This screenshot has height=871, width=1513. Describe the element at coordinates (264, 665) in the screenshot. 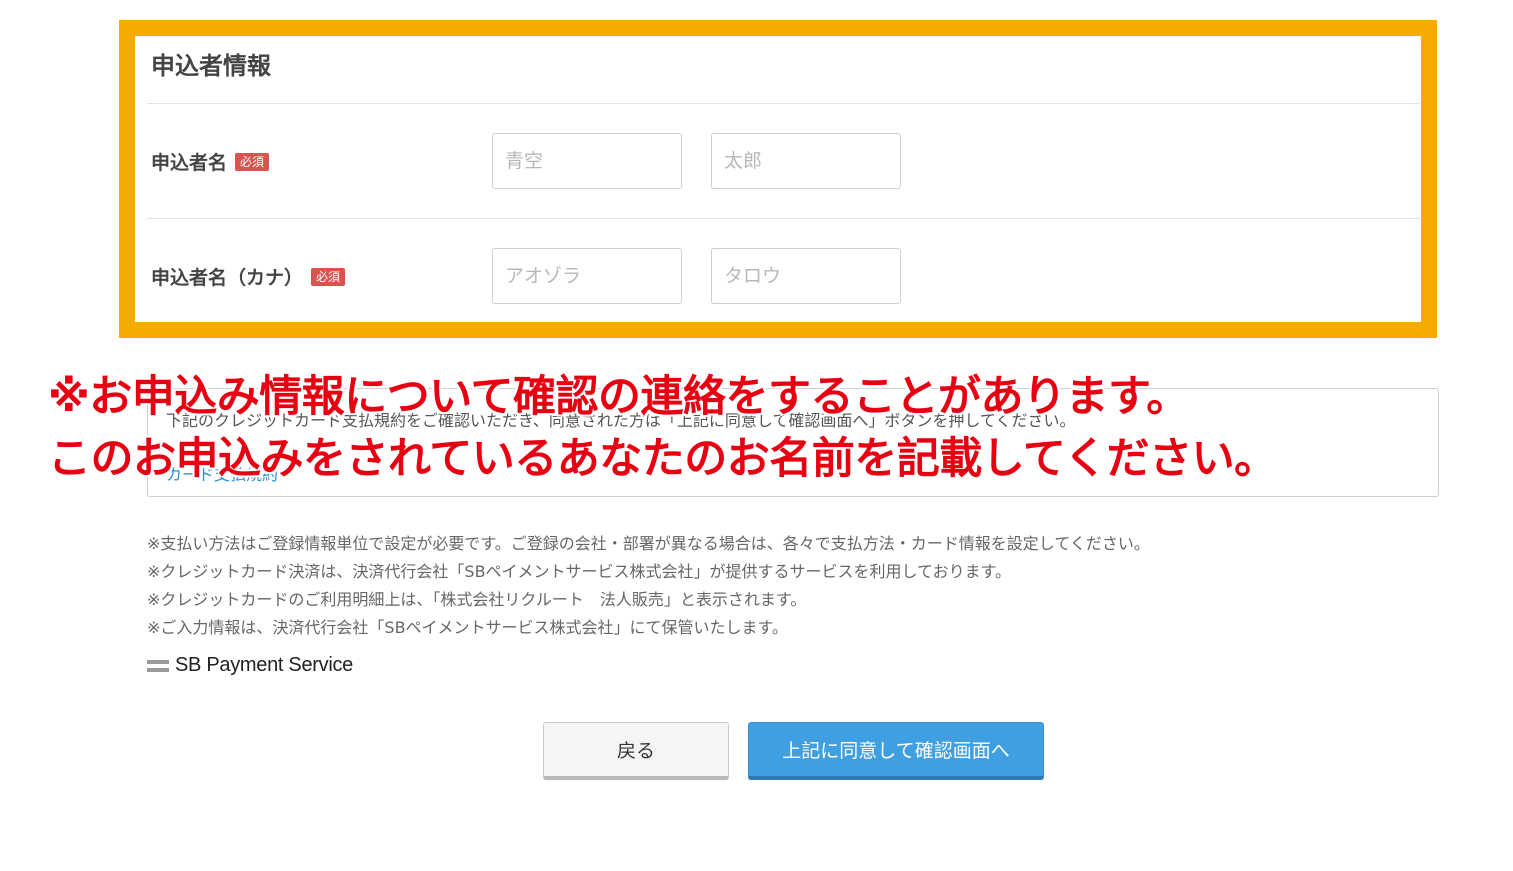

I see `logo-text: SB Payment Service` at that location.